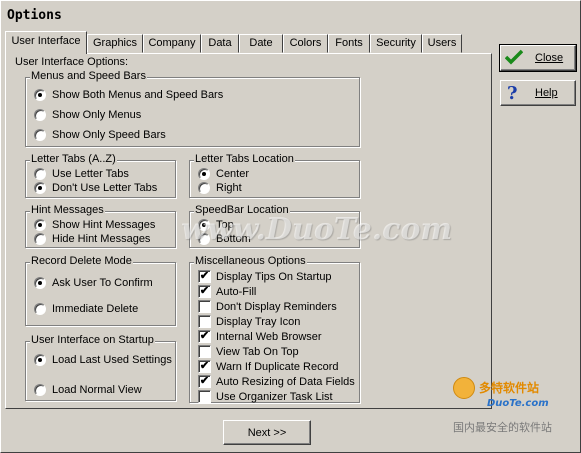 The image size is (581, 453). I want to click on radio-show-speedbars: Show Only Speed Bars, so click(100, 135).